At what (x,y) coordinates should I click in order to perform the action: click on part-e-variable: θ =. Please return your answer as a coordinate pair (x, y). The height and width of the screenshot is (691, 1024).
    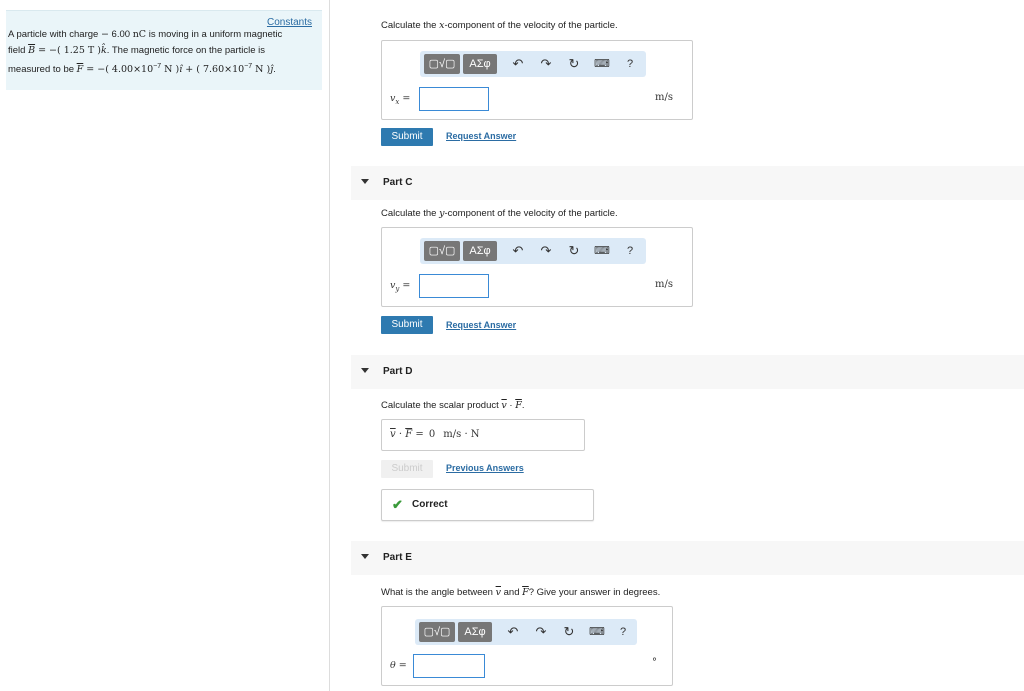
    Looking at the image, I should click on (398, 665).